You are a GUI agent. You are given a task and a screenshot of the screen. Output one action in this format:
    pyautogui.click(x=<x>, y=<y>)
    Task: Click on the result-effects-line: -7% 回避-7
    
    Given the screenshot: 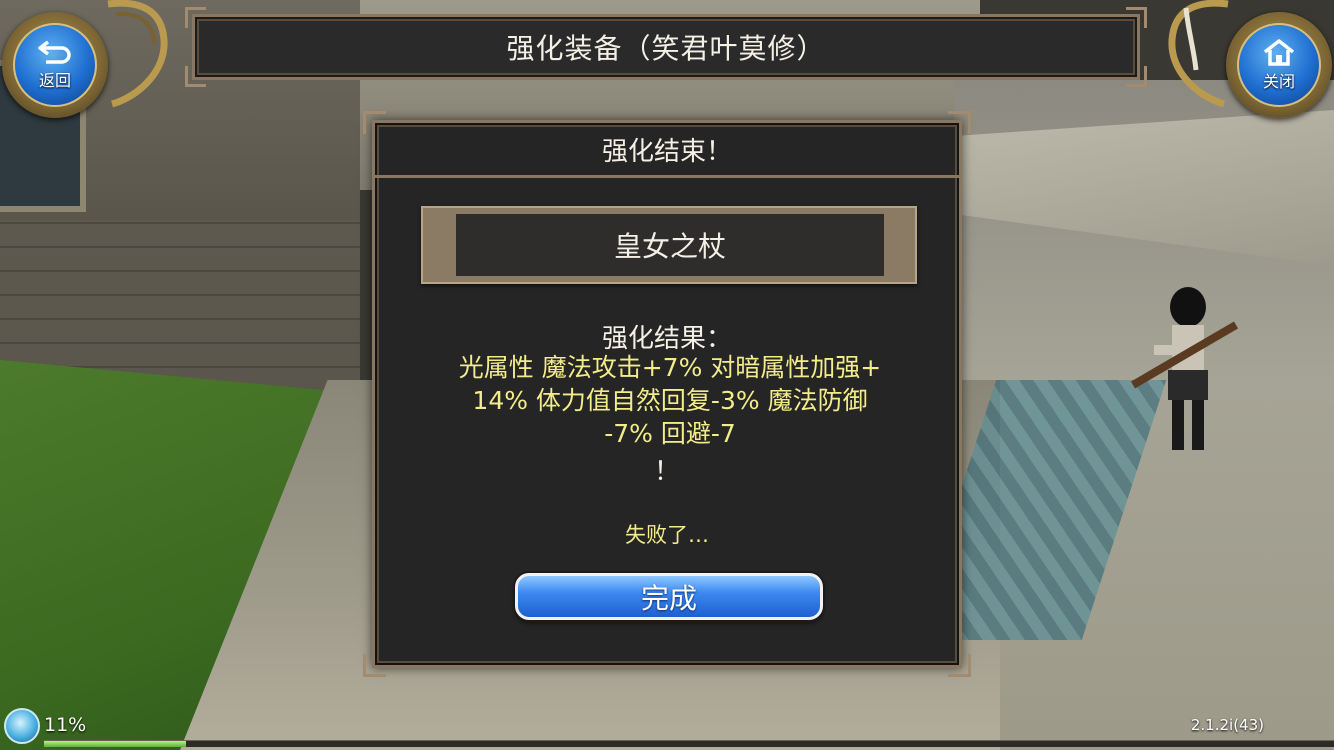 What is the action you would take?
    pyautogui.click(x=670, y=433)
    